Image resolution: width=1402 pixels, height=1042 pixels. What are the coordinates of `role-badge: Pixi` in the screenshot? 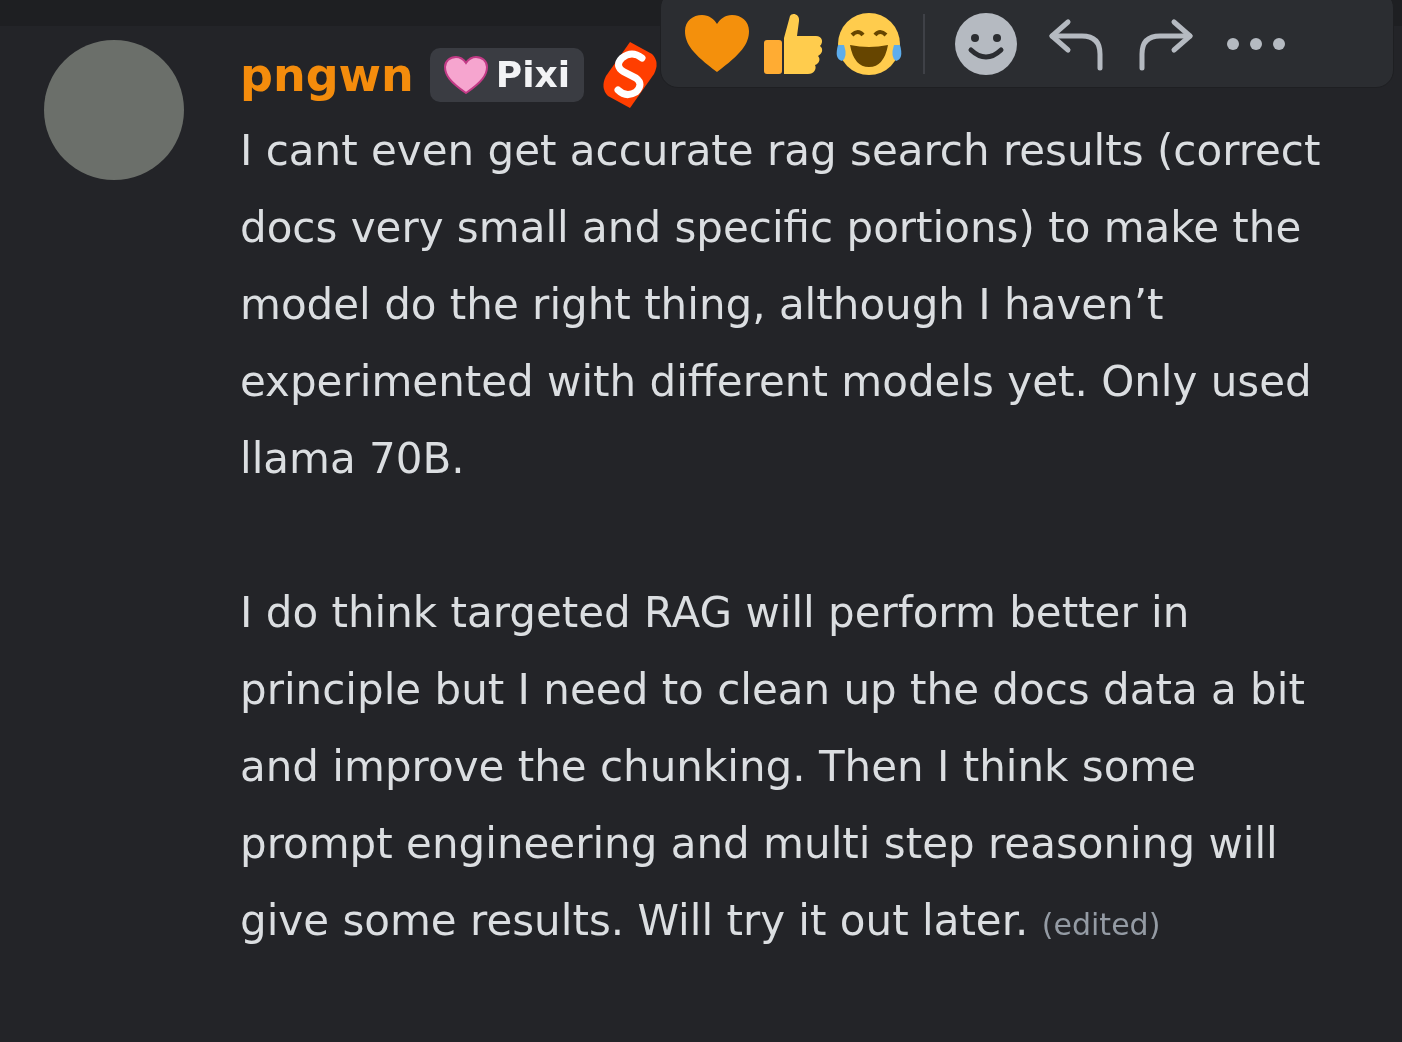 It's located at (507, 75).